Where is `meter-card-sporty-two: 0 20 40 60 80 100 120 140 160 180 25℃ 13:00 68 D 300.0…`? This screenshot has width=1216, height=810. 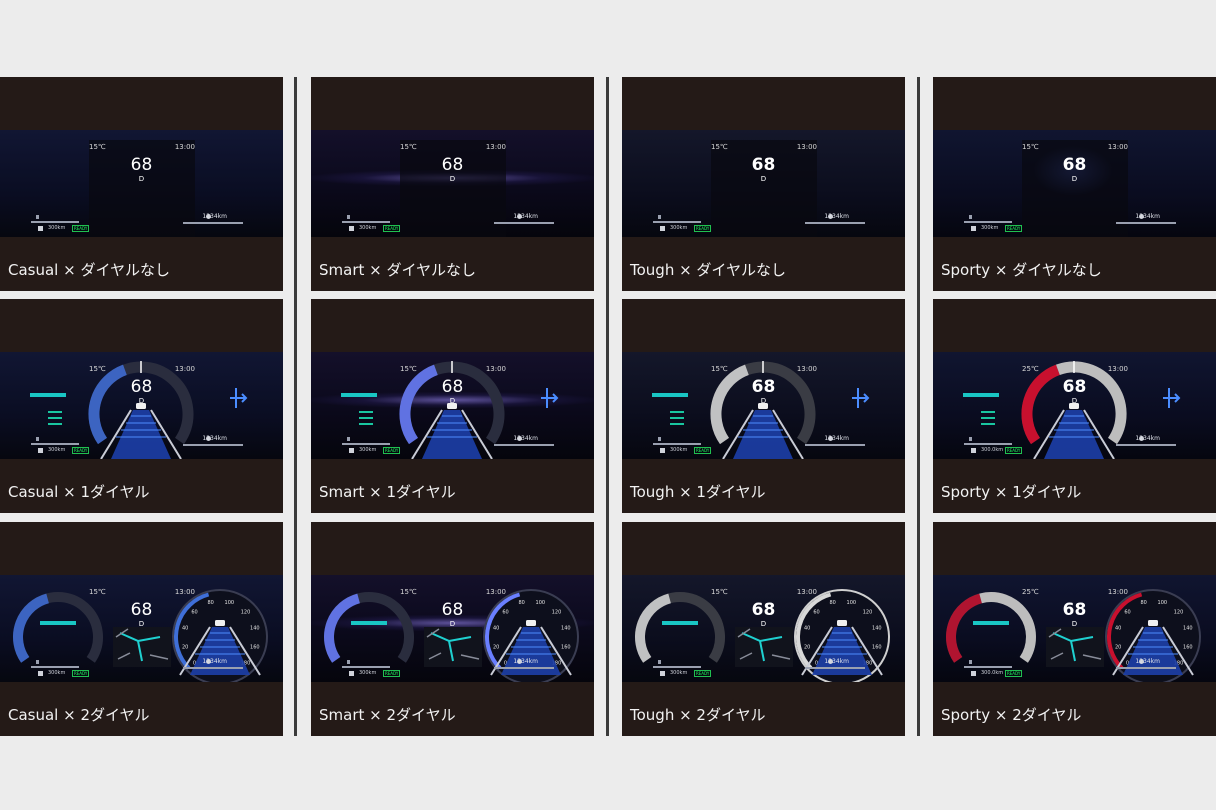 meter-card-sporty-two: 0 20 40 60 80 100 120 140 160 180 25℃ 13:00 68 D 300.0… is located at coordinates (1074, 629).